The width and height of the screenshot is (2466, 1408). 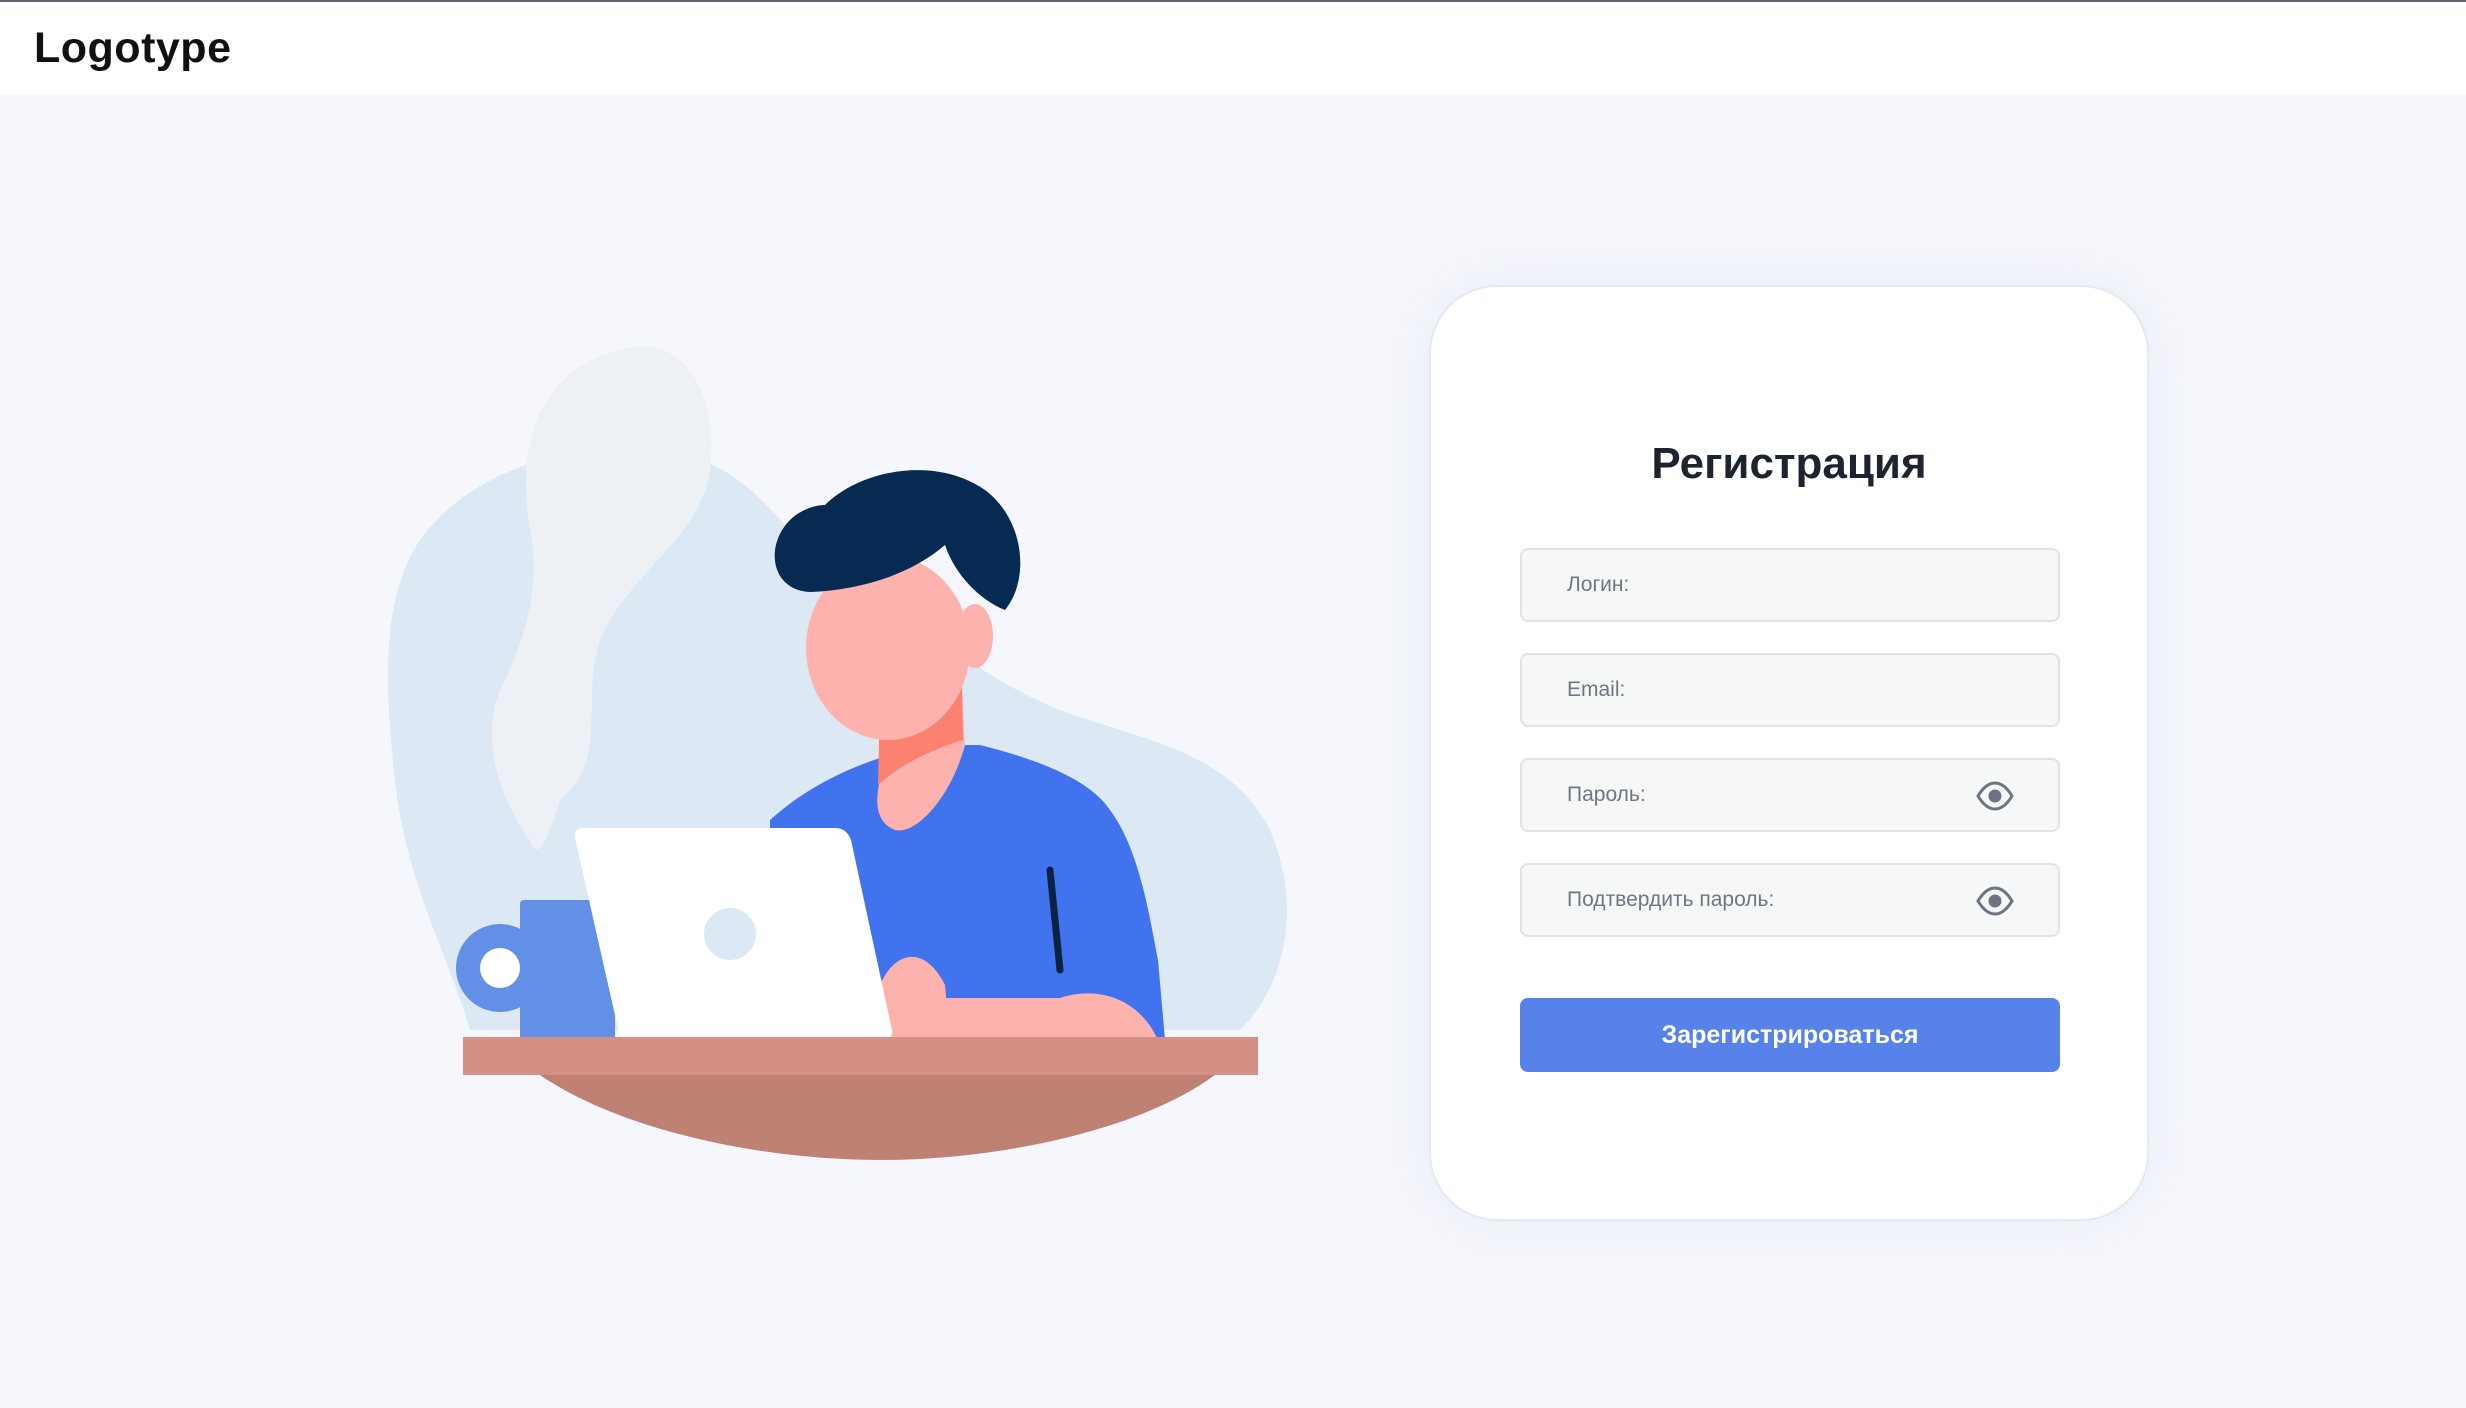 I want to click on table-shadow, so click(x=877, y=1117).